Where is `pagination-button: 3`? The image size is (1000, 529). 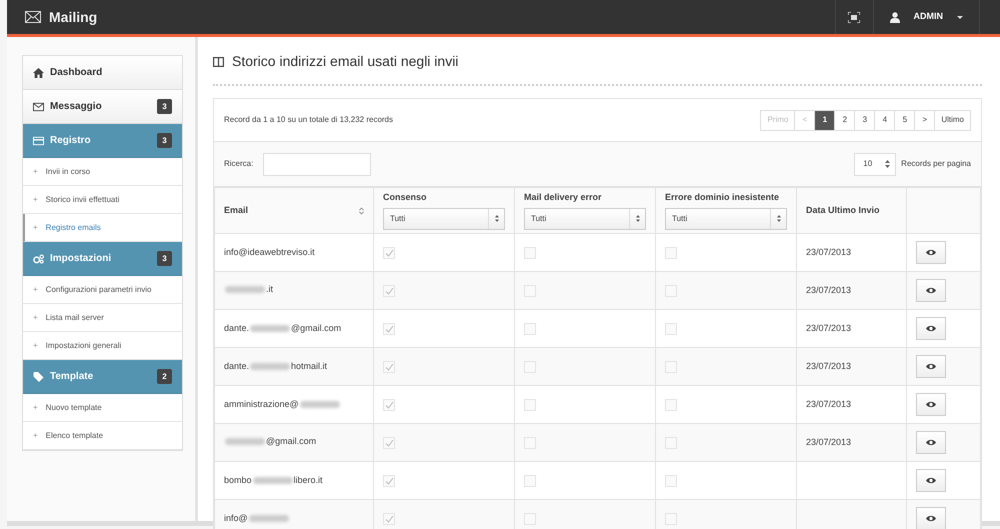
pagination-button: 3 is located at coordinates (865, 120).